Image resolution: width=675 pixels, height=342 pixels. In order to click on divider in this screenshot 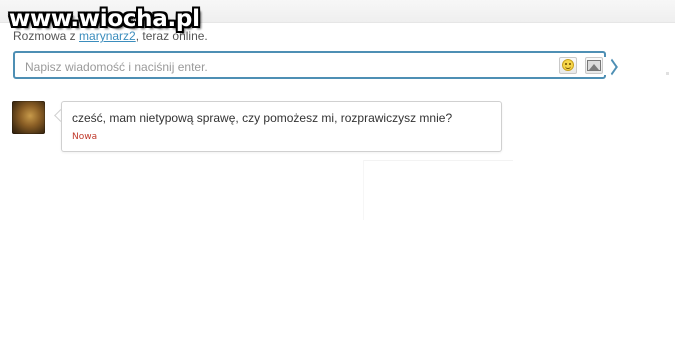, I will do `click(438, 160)`.